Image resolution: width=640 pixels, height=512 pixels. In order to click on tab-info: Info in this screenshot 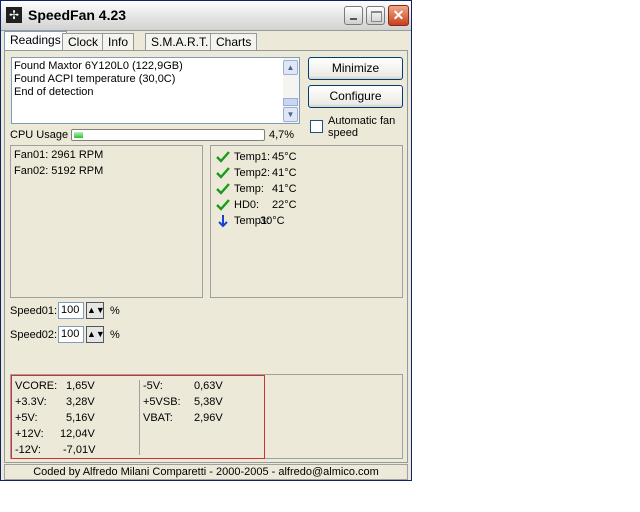, I will do `click(118, 41)`.